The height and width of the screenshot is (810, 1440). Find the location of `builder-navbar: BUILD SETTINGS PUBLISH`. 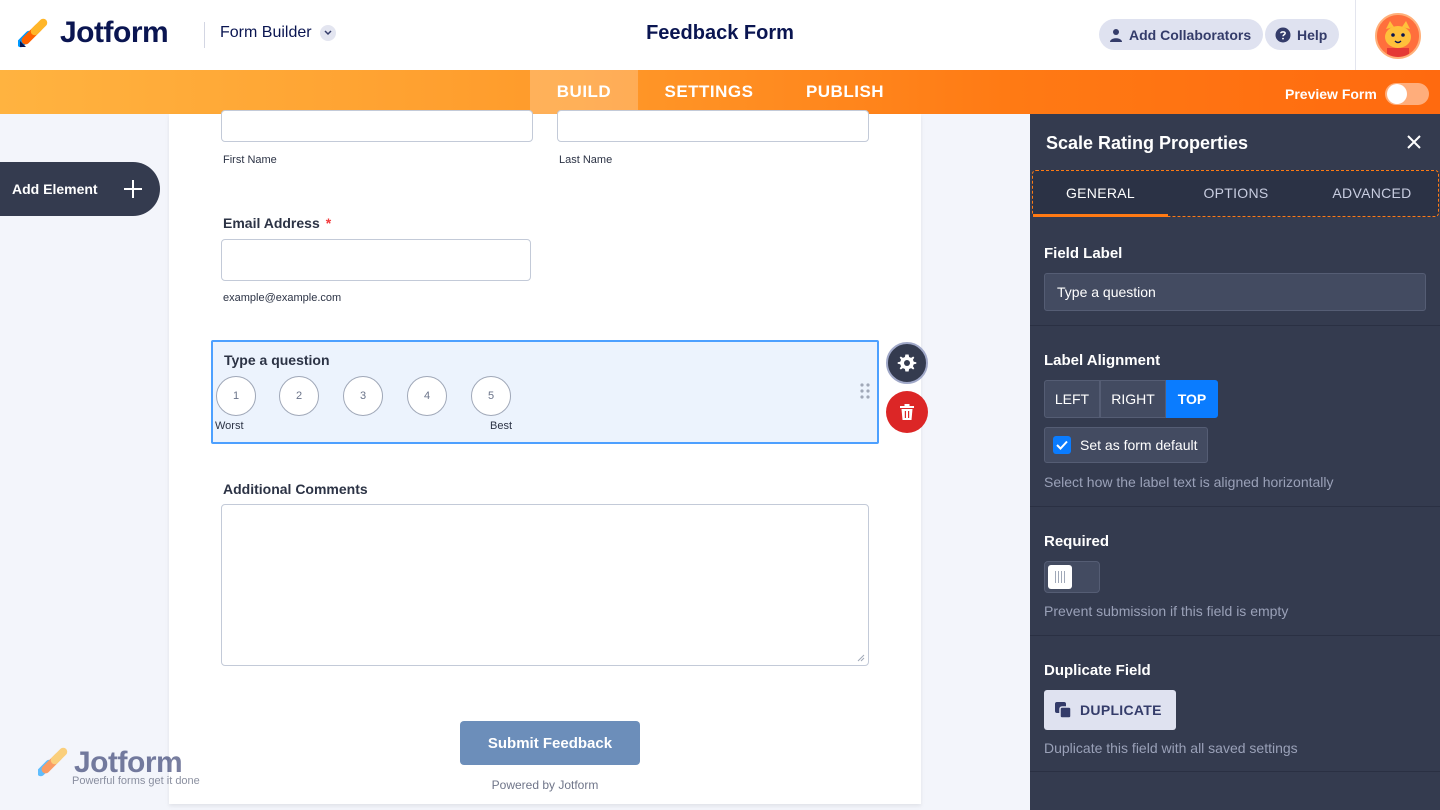

builder-navbar: BUILD SETTINGS PUBLISH is located at coordinates (720, 92).